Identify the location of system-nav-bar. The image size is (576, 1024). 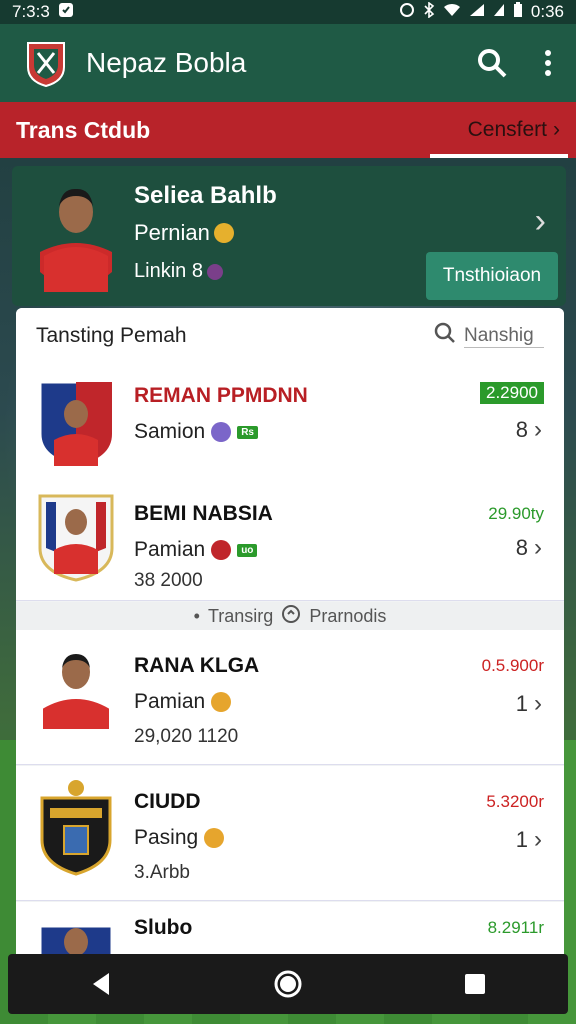
(288, 984).